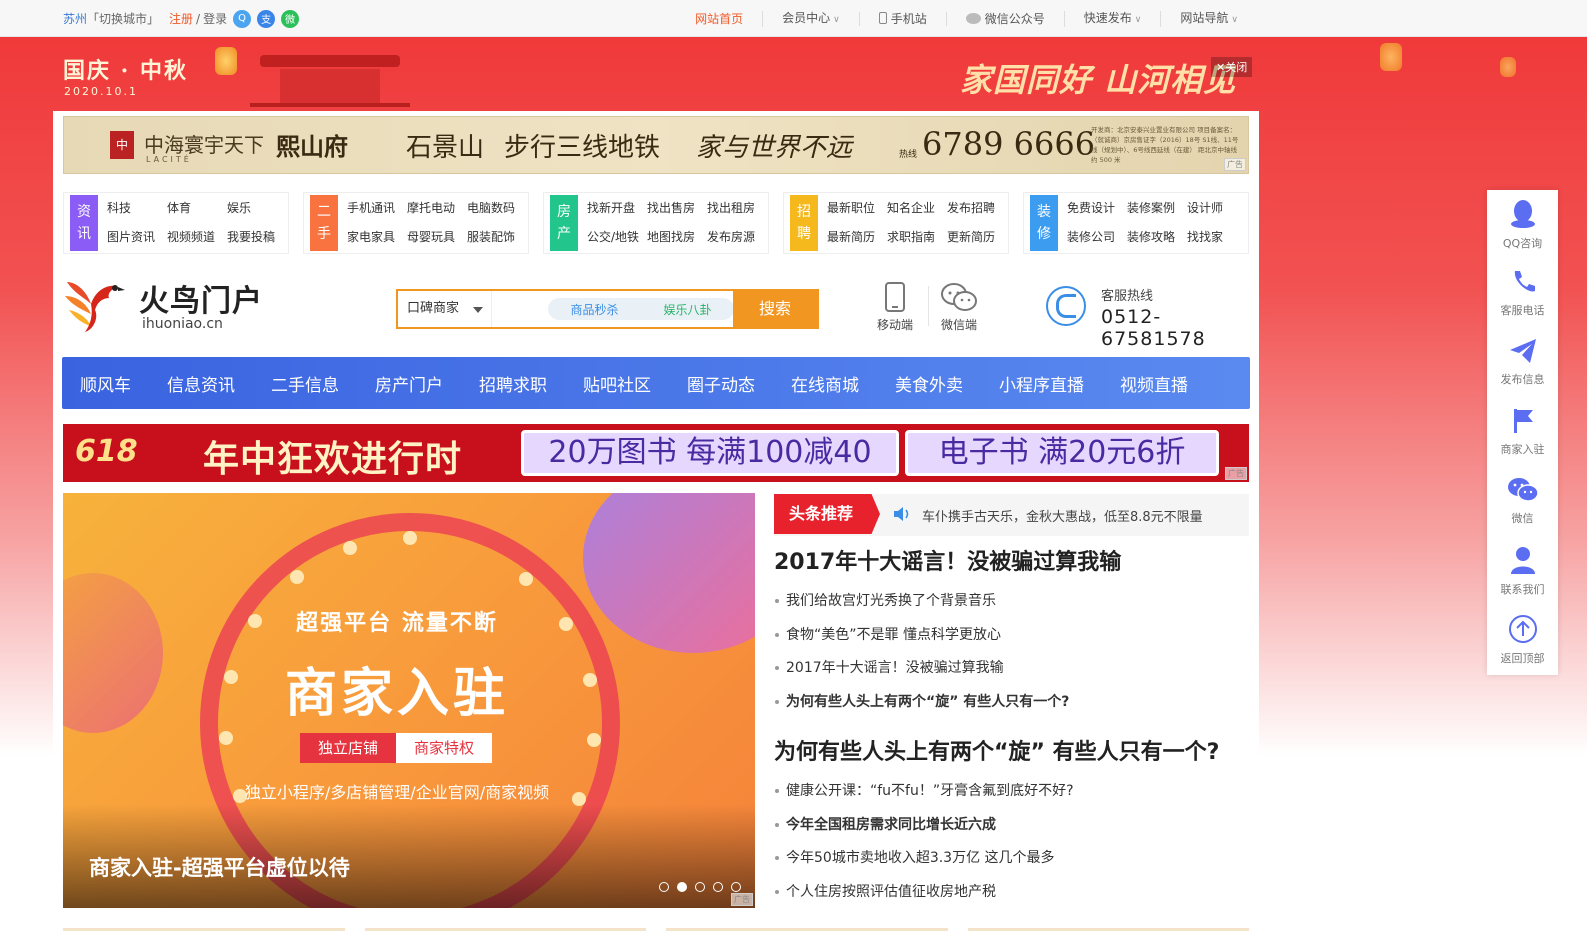 The image size is (1587, 941). Describe the element at coordinates (137, 236) in the screenshot. I see `category-link: 图片资讯` at that location.